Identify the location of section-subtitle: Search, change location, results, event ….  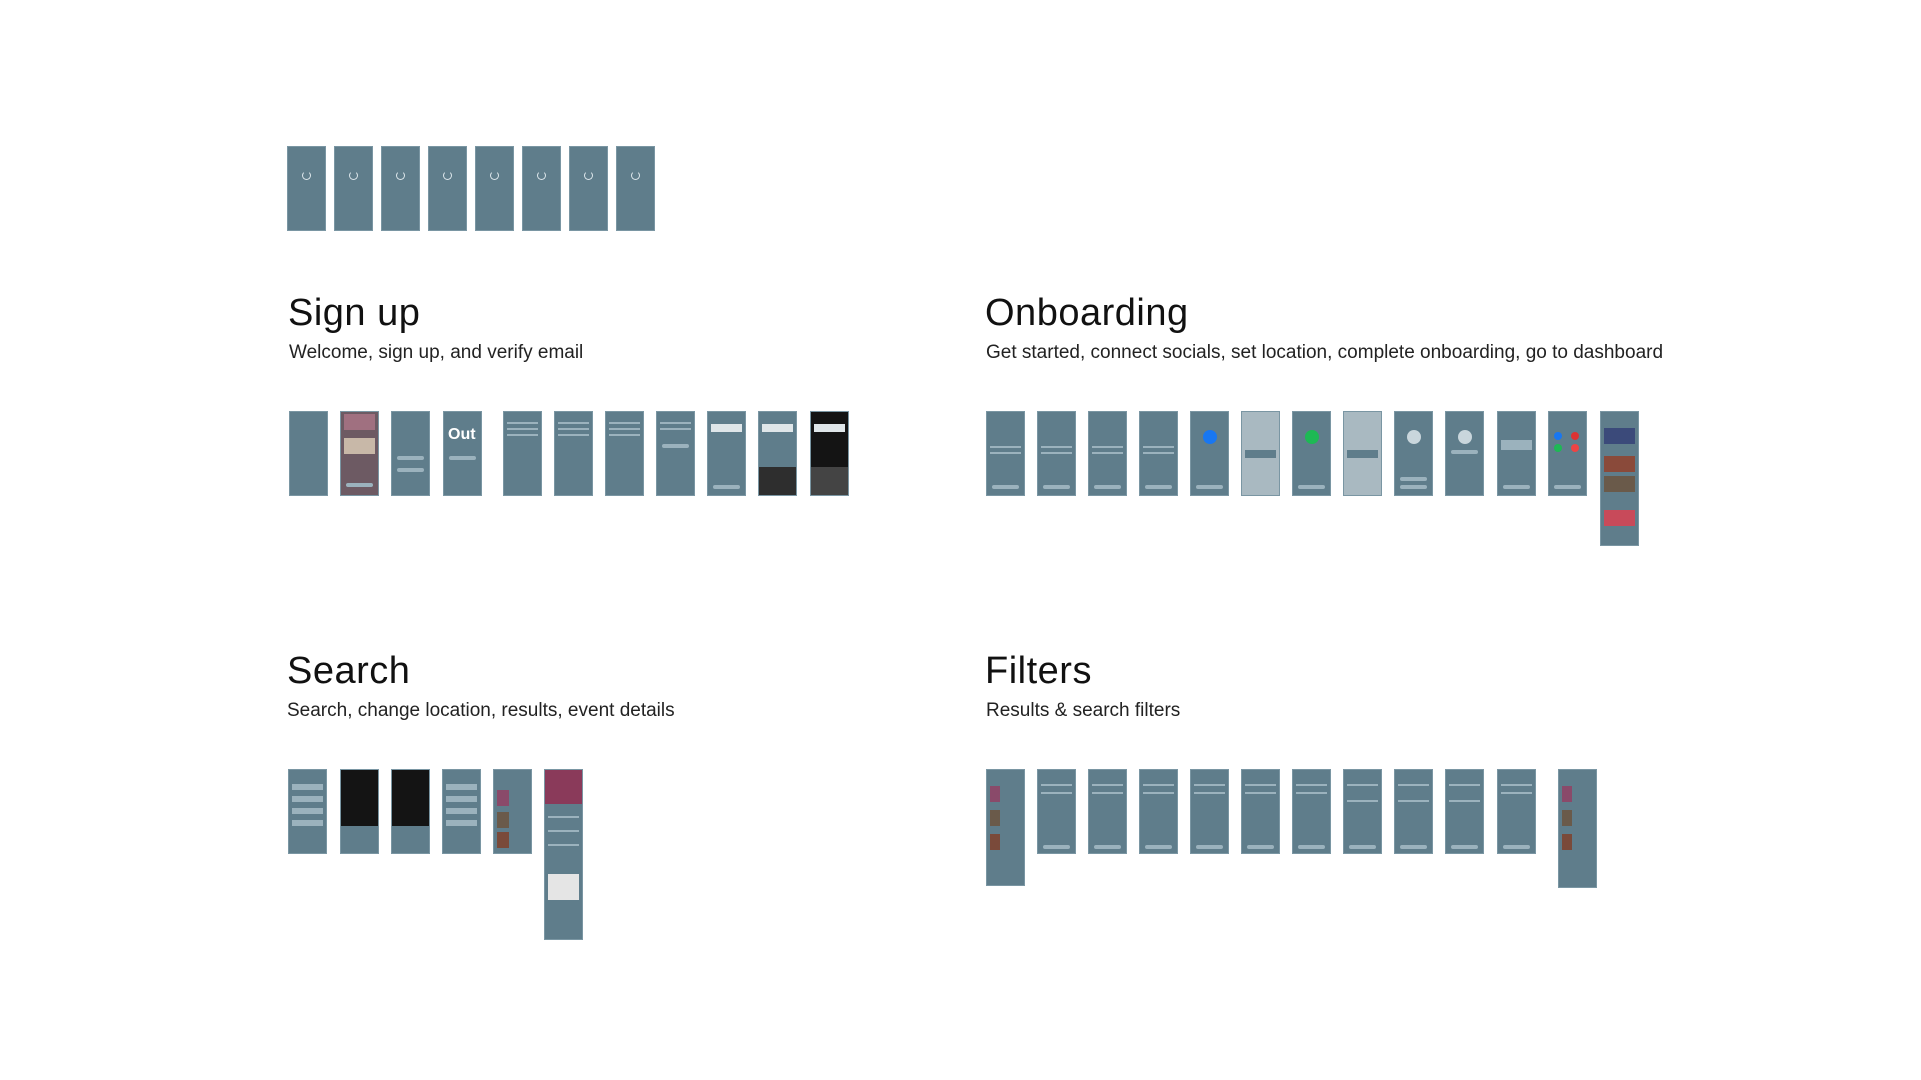
(481, 710).